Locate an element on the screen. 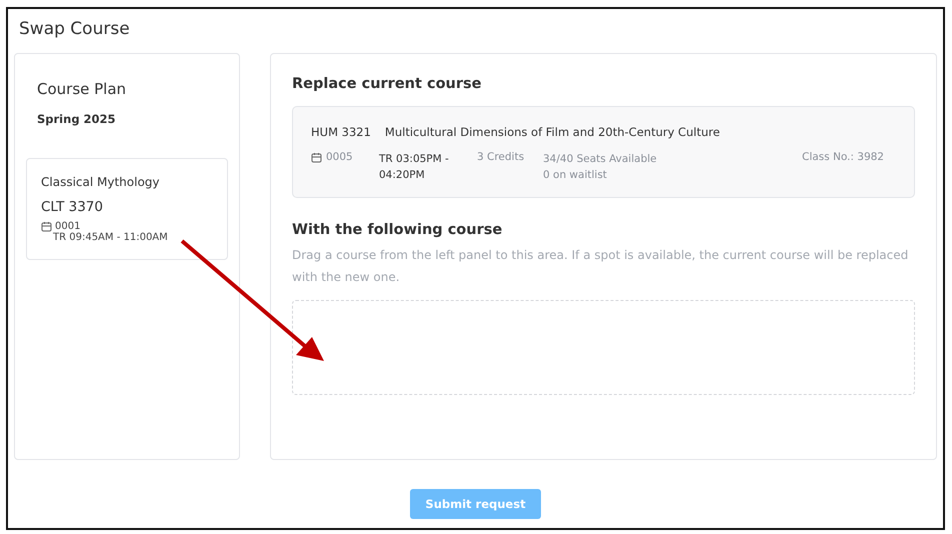  section-number: 0001 is located at coordinates (67, 226).